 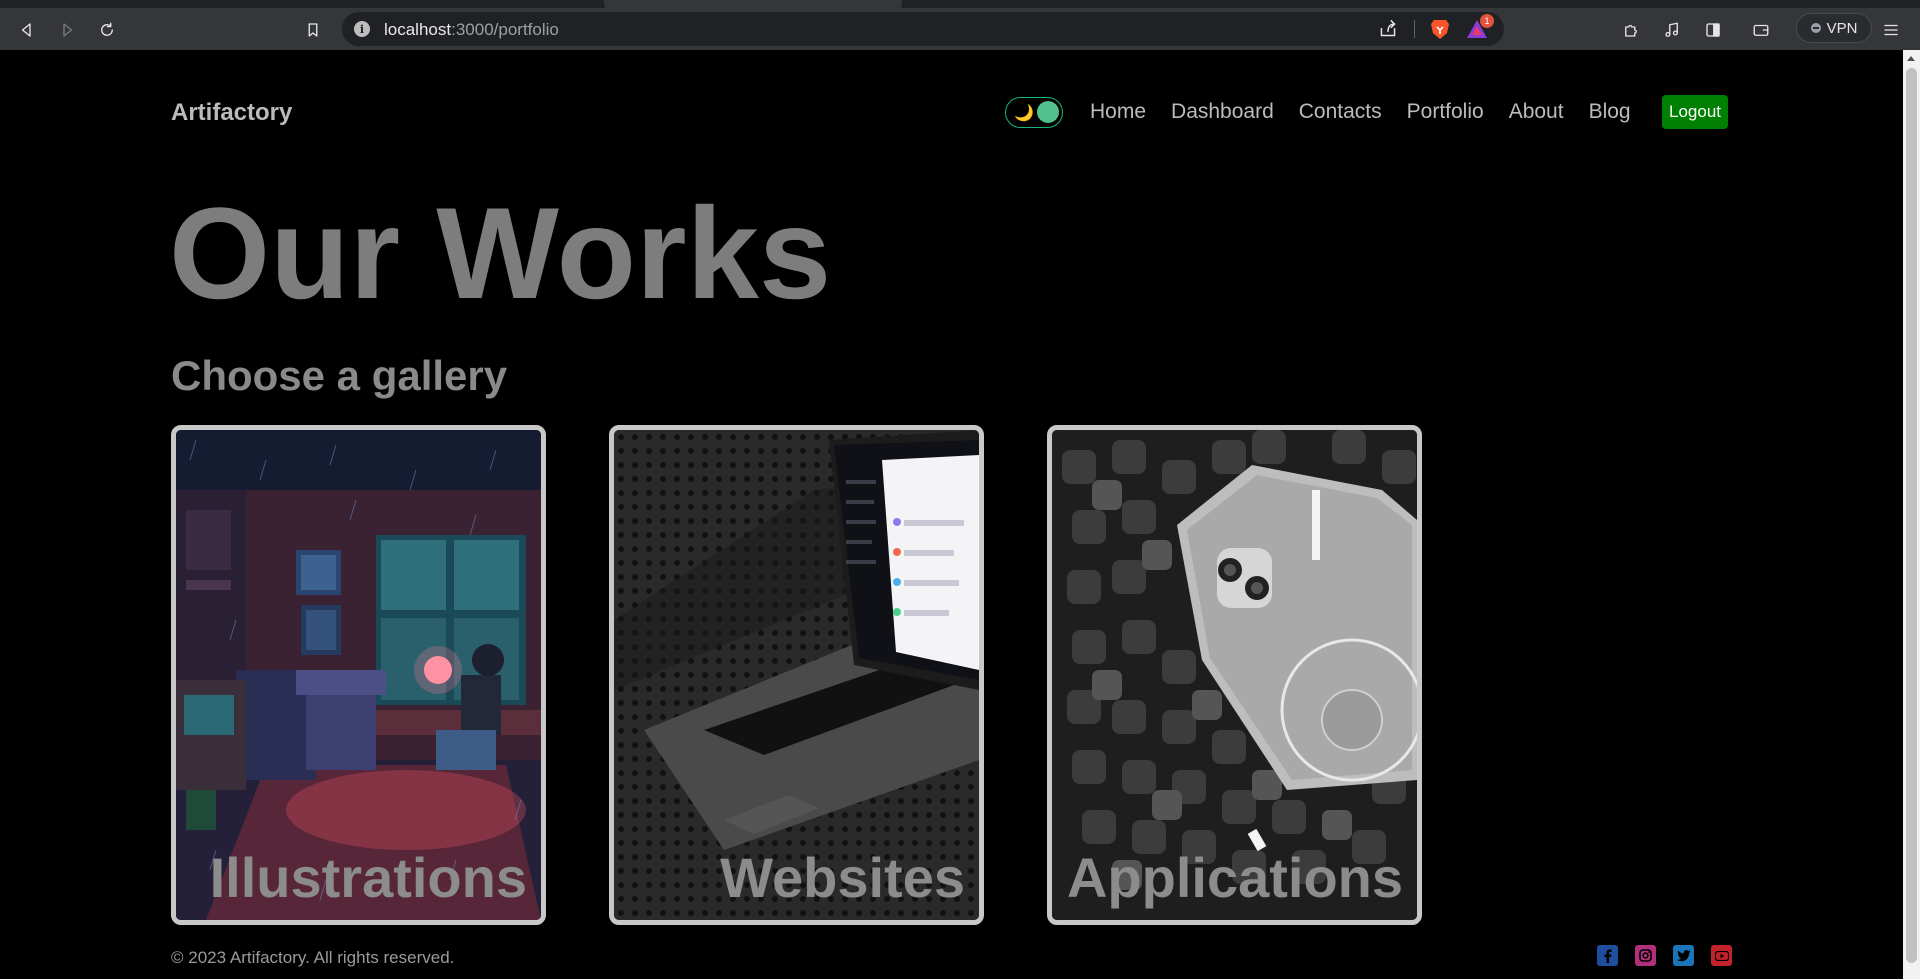 What do you see at coordinates (1721, 955) in the screenshot?
I see `youtube-icon` at bounding box center [1721, 955].